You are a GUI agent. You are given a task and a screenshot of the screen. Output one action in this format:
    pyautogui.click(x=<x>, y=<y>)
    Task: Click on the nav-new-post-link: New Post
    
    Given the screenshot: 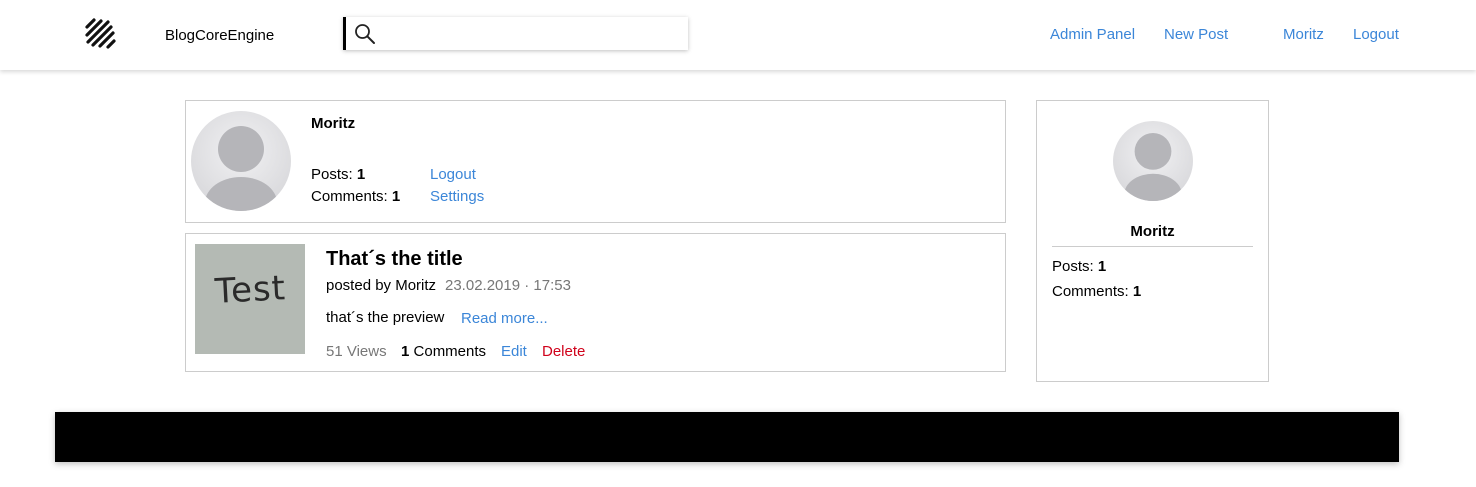 What is the action you would take?
    pyautogui.click(x=1196, y=34)
    